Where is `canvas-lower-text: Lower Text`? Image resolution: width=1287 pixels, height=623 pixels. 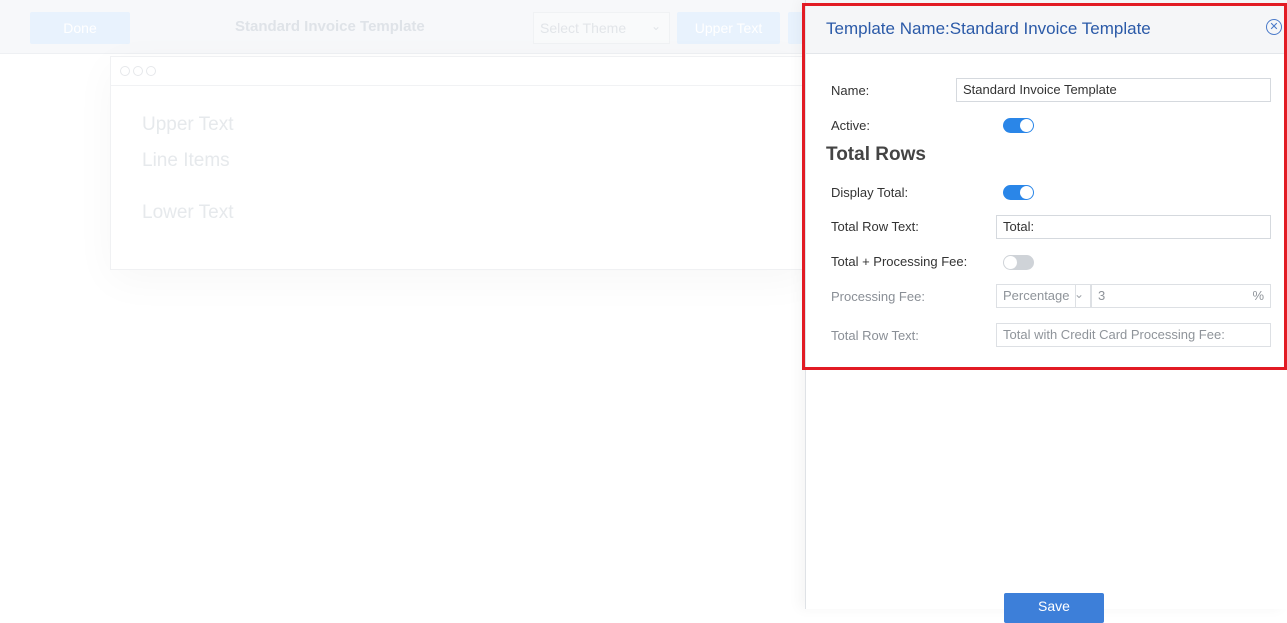 canvas-lower-text: Lower Text is located at coordinates (188, 213).